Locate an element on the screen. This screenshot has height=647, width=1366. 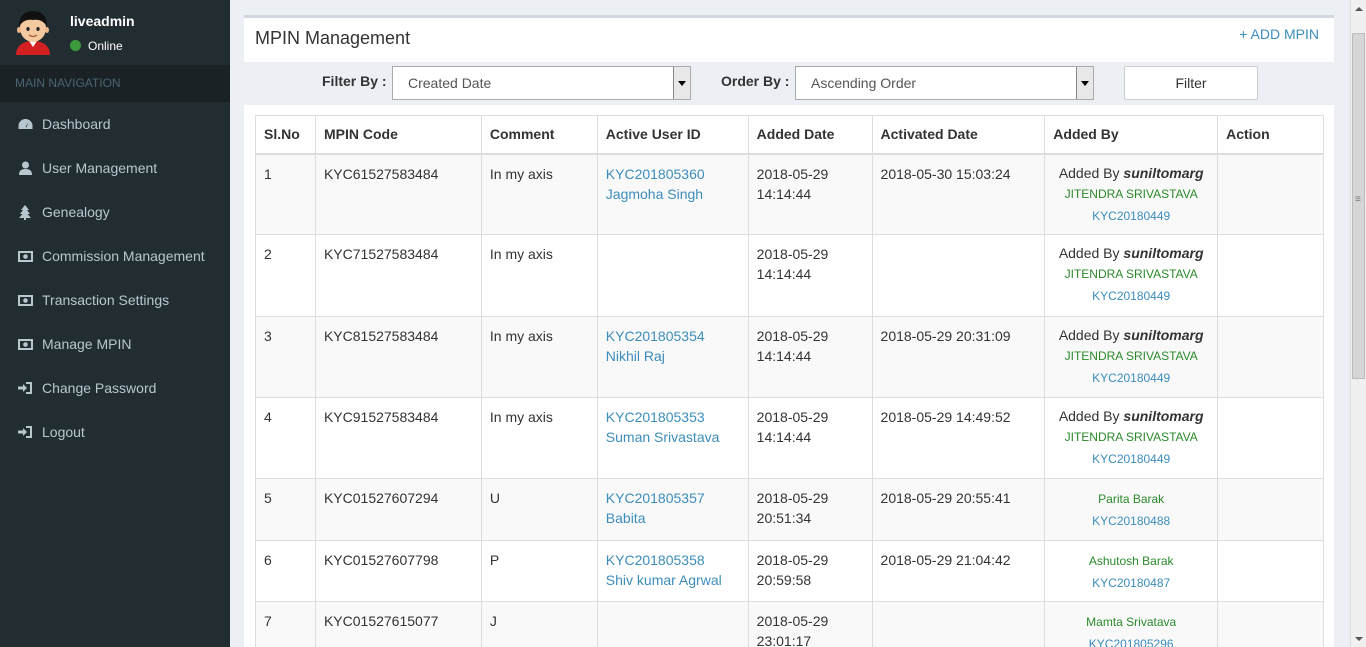
sidebar-item-dashboard: Dashboard is located at coordinates (115, 124).